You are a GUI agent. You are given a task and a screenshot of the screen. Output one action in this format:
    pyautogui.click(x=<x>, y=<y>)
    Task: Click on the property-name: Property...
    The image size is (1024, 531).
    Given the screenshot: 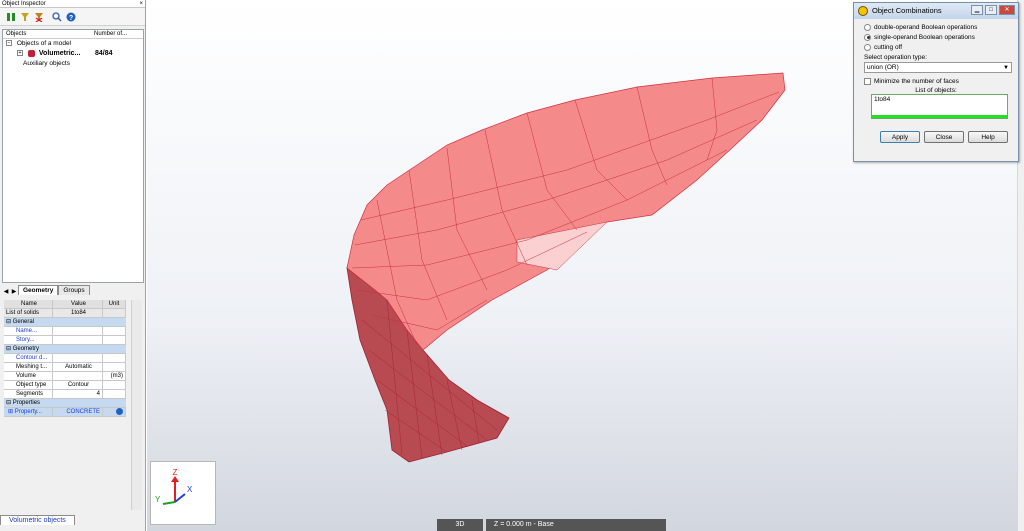 What is the action you would take?
    pyautogui.click(x=28, y=412)
    